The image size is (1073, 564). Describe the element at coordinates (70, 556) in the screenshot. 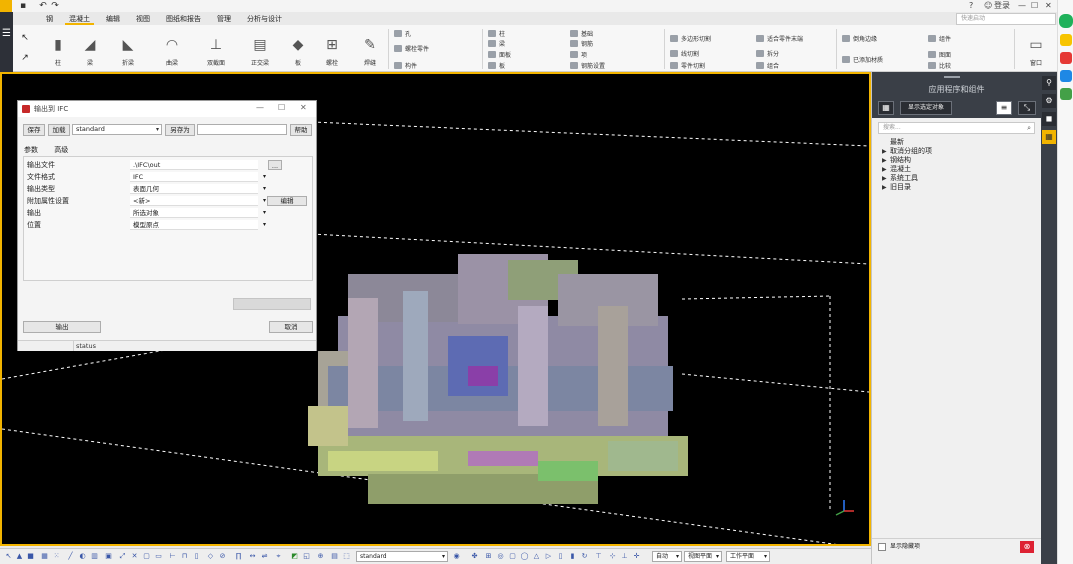

I see `select-line-icon: ╱` at that location.